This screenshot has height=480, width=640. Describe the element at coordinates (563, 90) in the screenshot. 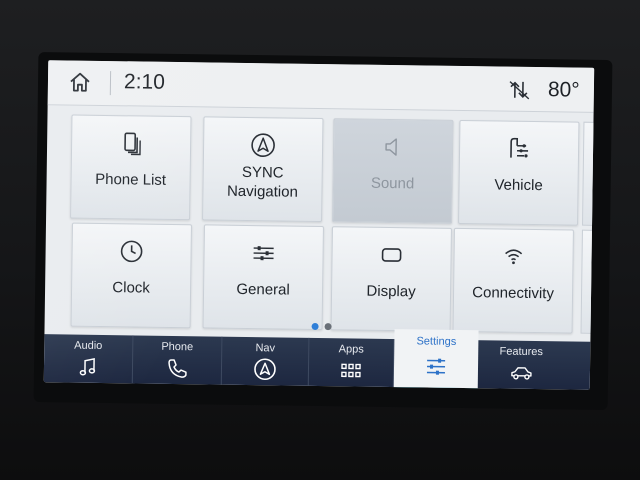

I see `outside-temperature: 80°` at that location.